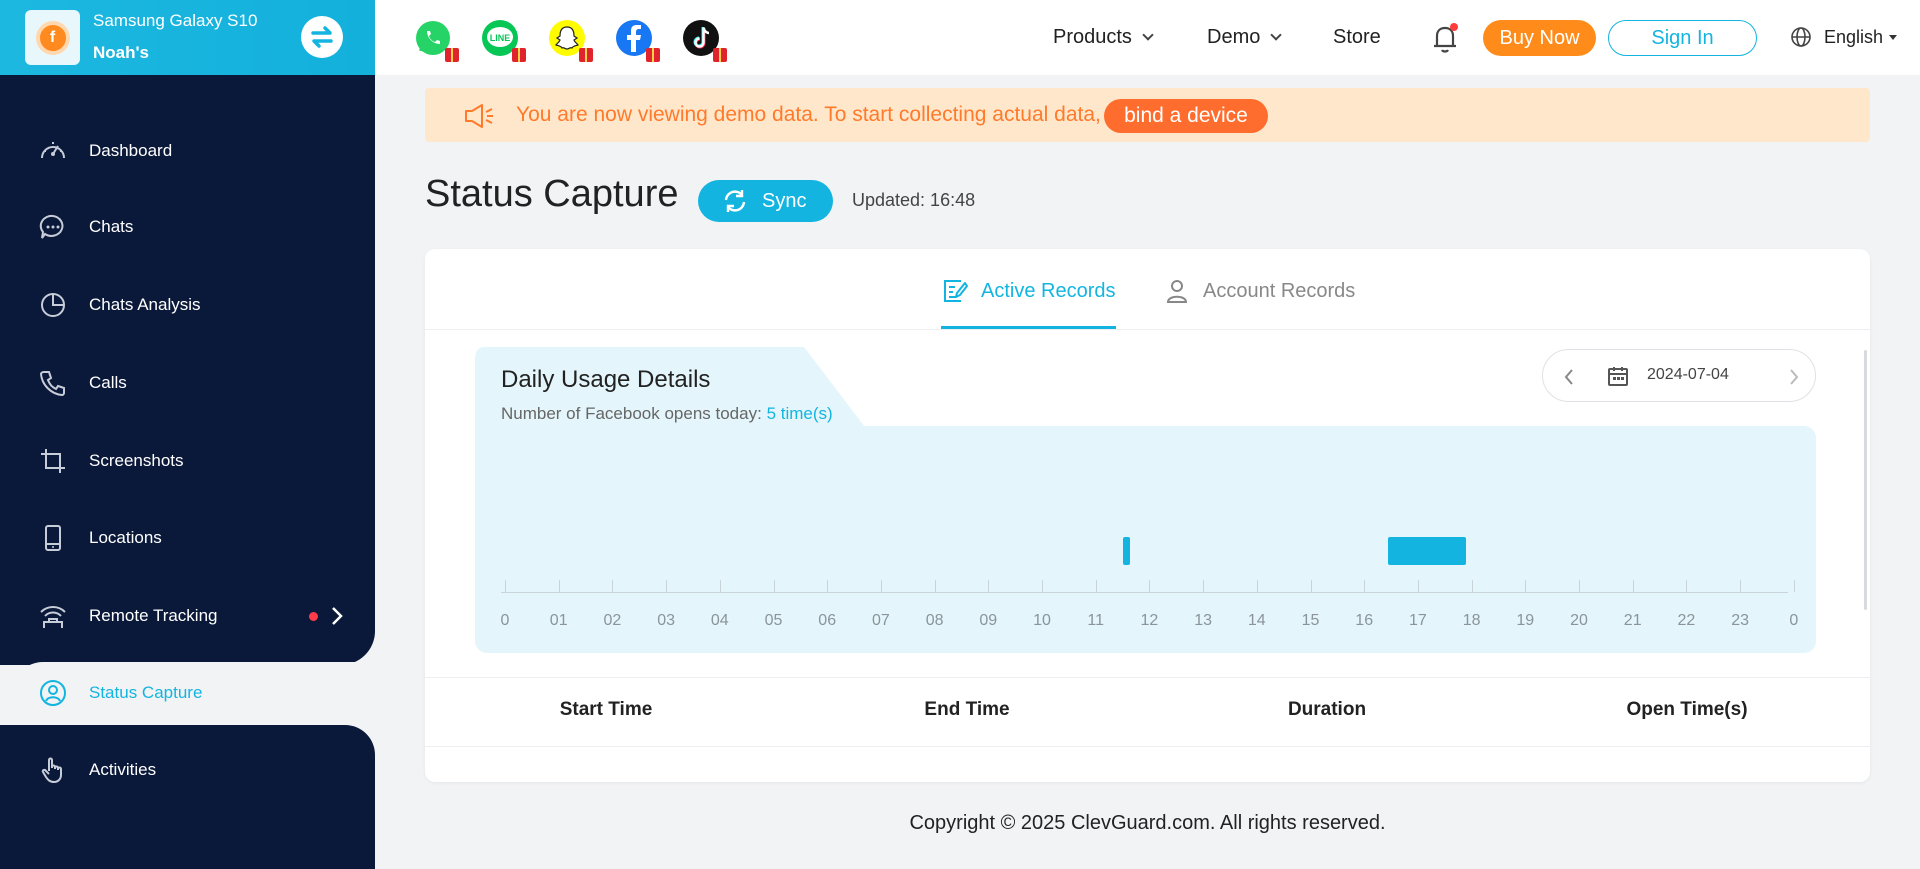  What do you see at coordinates (1327, 710) in the screenshot?
I see `column-header-duration: Duration` at bounding box center [1327, 710].